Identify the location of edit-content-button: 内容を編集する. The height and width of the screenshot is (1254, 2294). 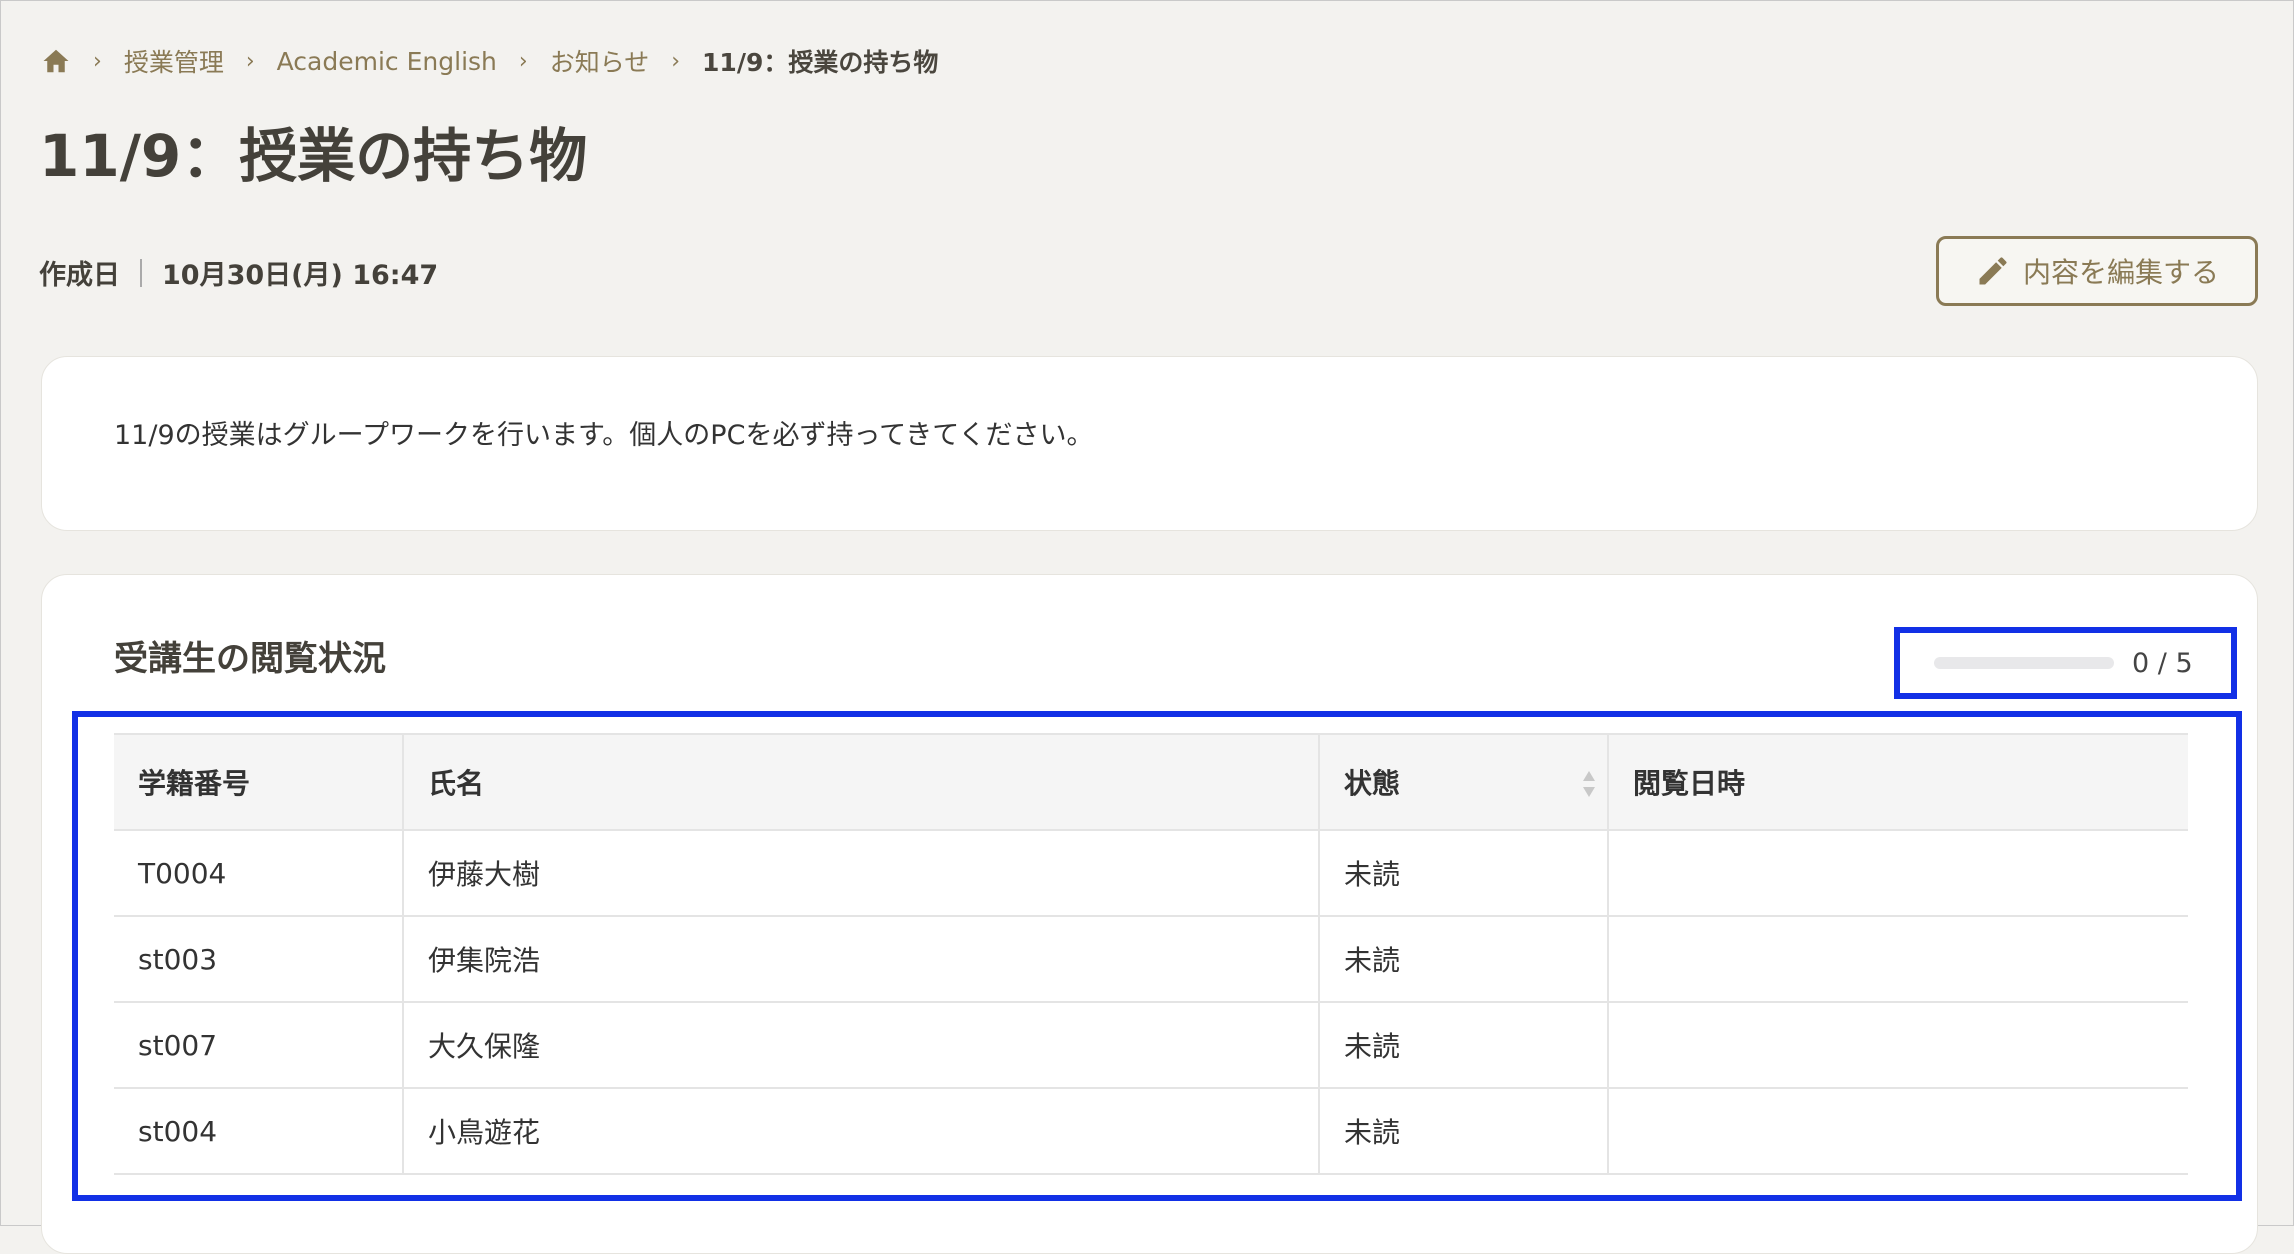
(2097, 271).